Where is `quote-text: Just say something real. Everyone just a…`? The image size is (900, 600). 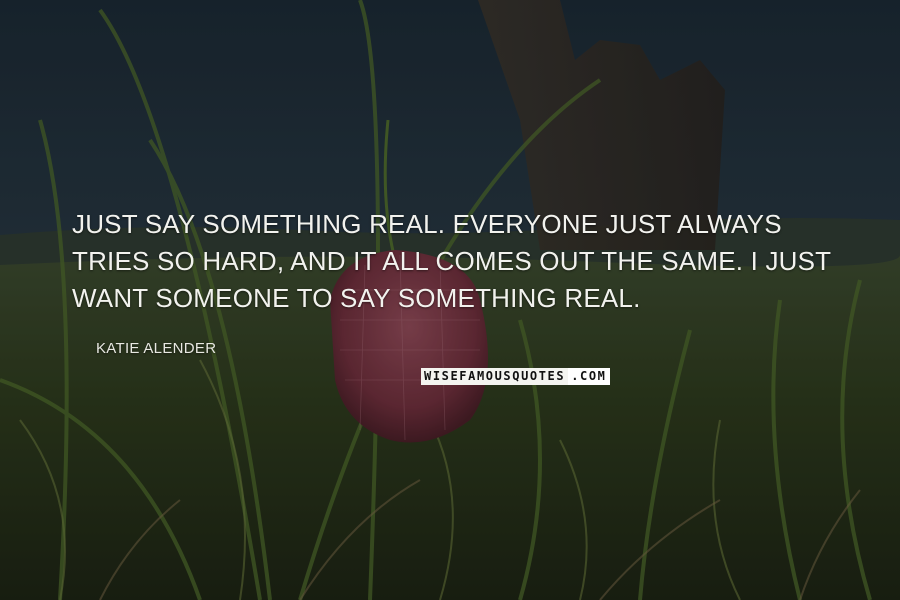 quote-text: Just say something real. Everyone just a… is located at coordinates (451, 261).